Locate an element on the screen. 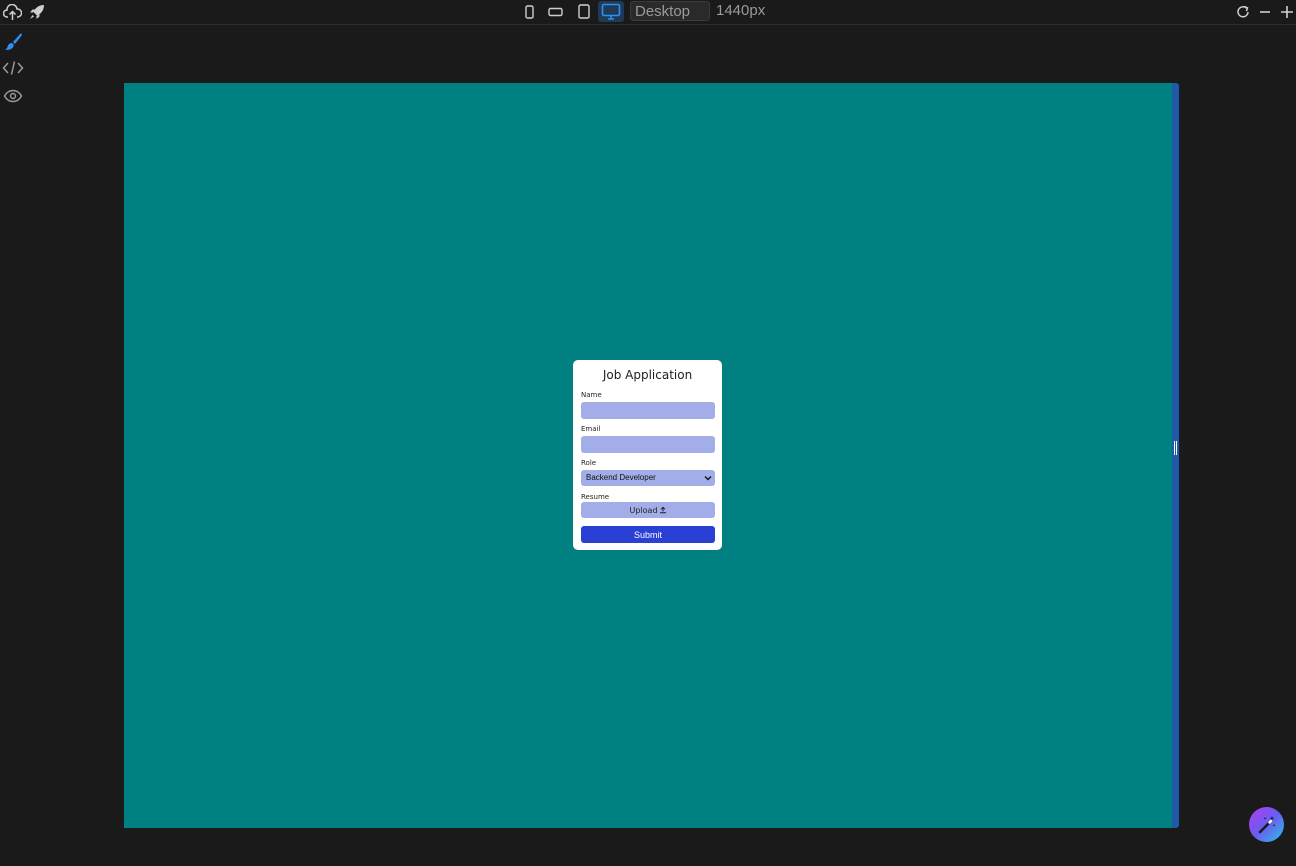 The height and width of the screenshot is (866, 1296). upload-resume-button: Upload is located at coordinates (648, 510).